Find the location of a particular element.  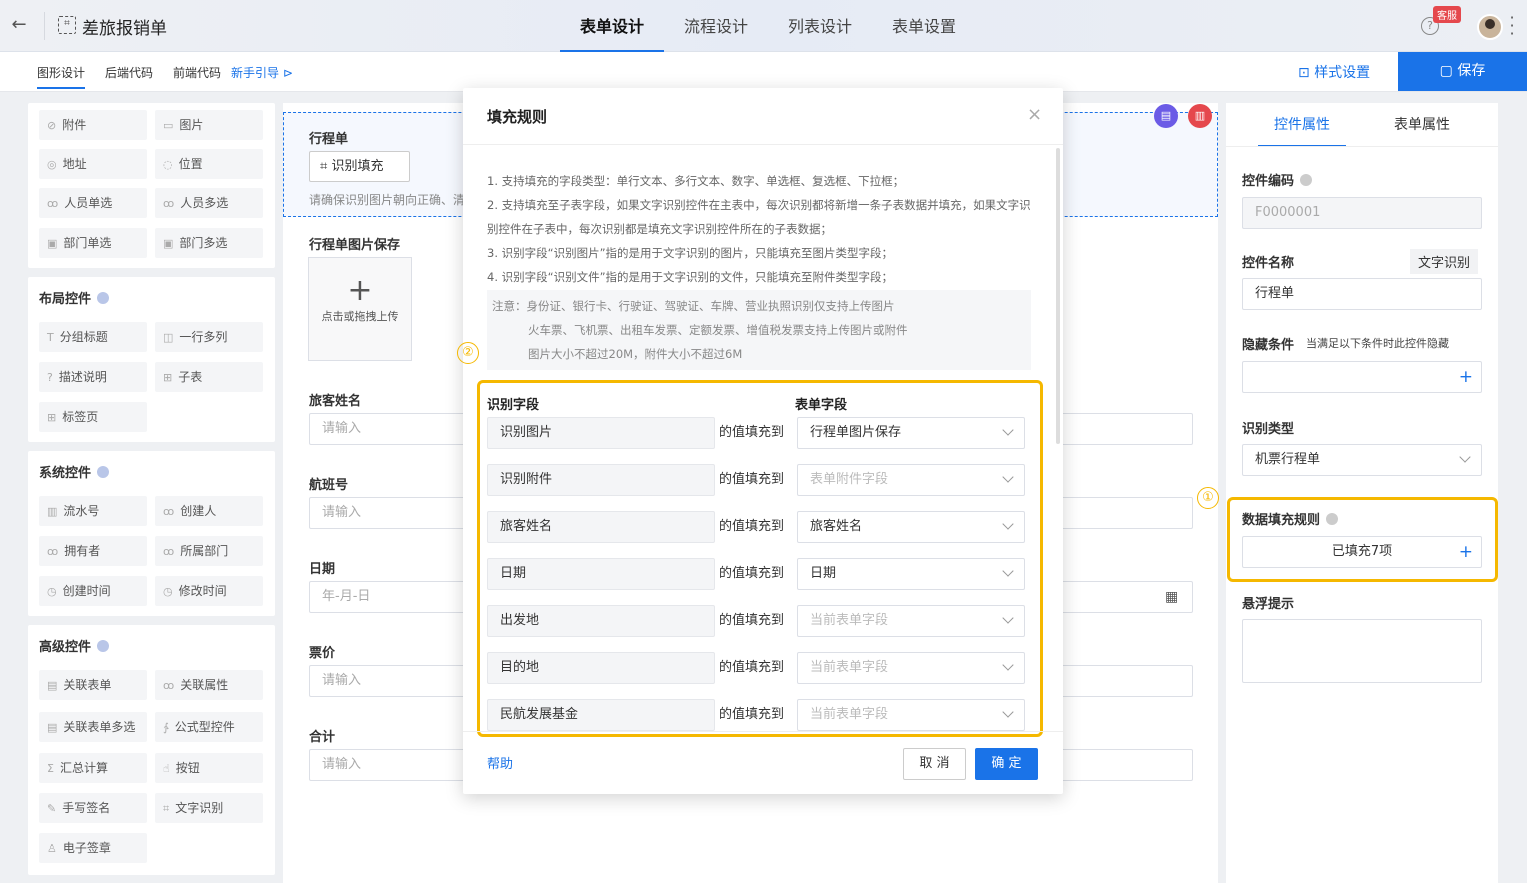

control-name-input: 行程单 is located at coordinates (1362, 294).